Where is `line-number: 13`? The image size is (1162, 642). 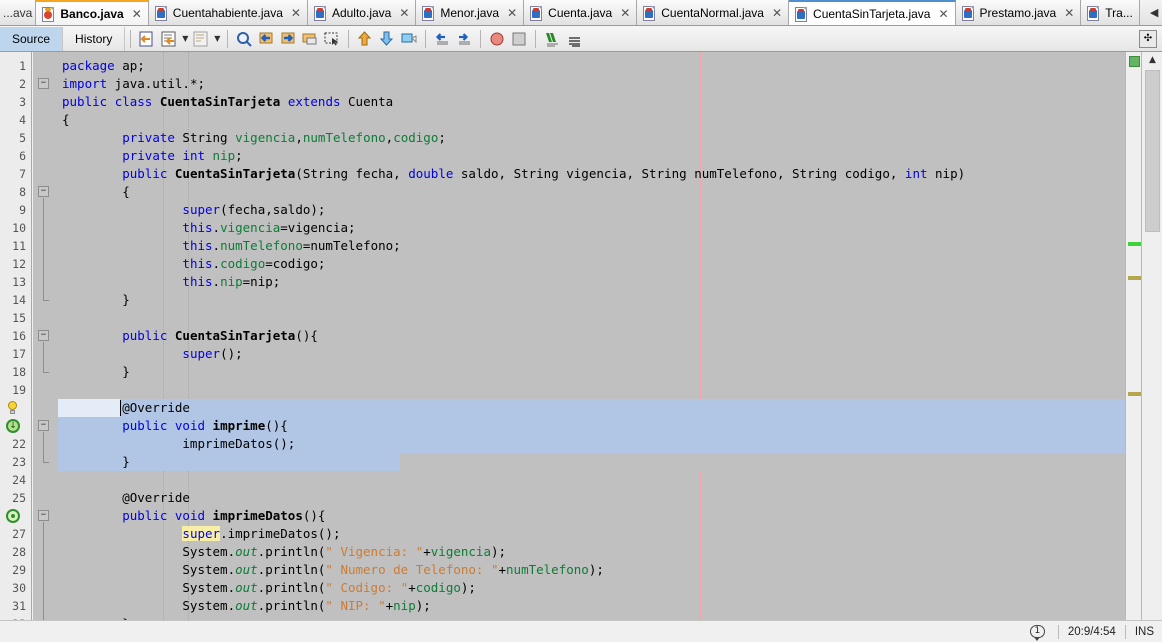 line-number: 13 is located at coordinates (19, 282).